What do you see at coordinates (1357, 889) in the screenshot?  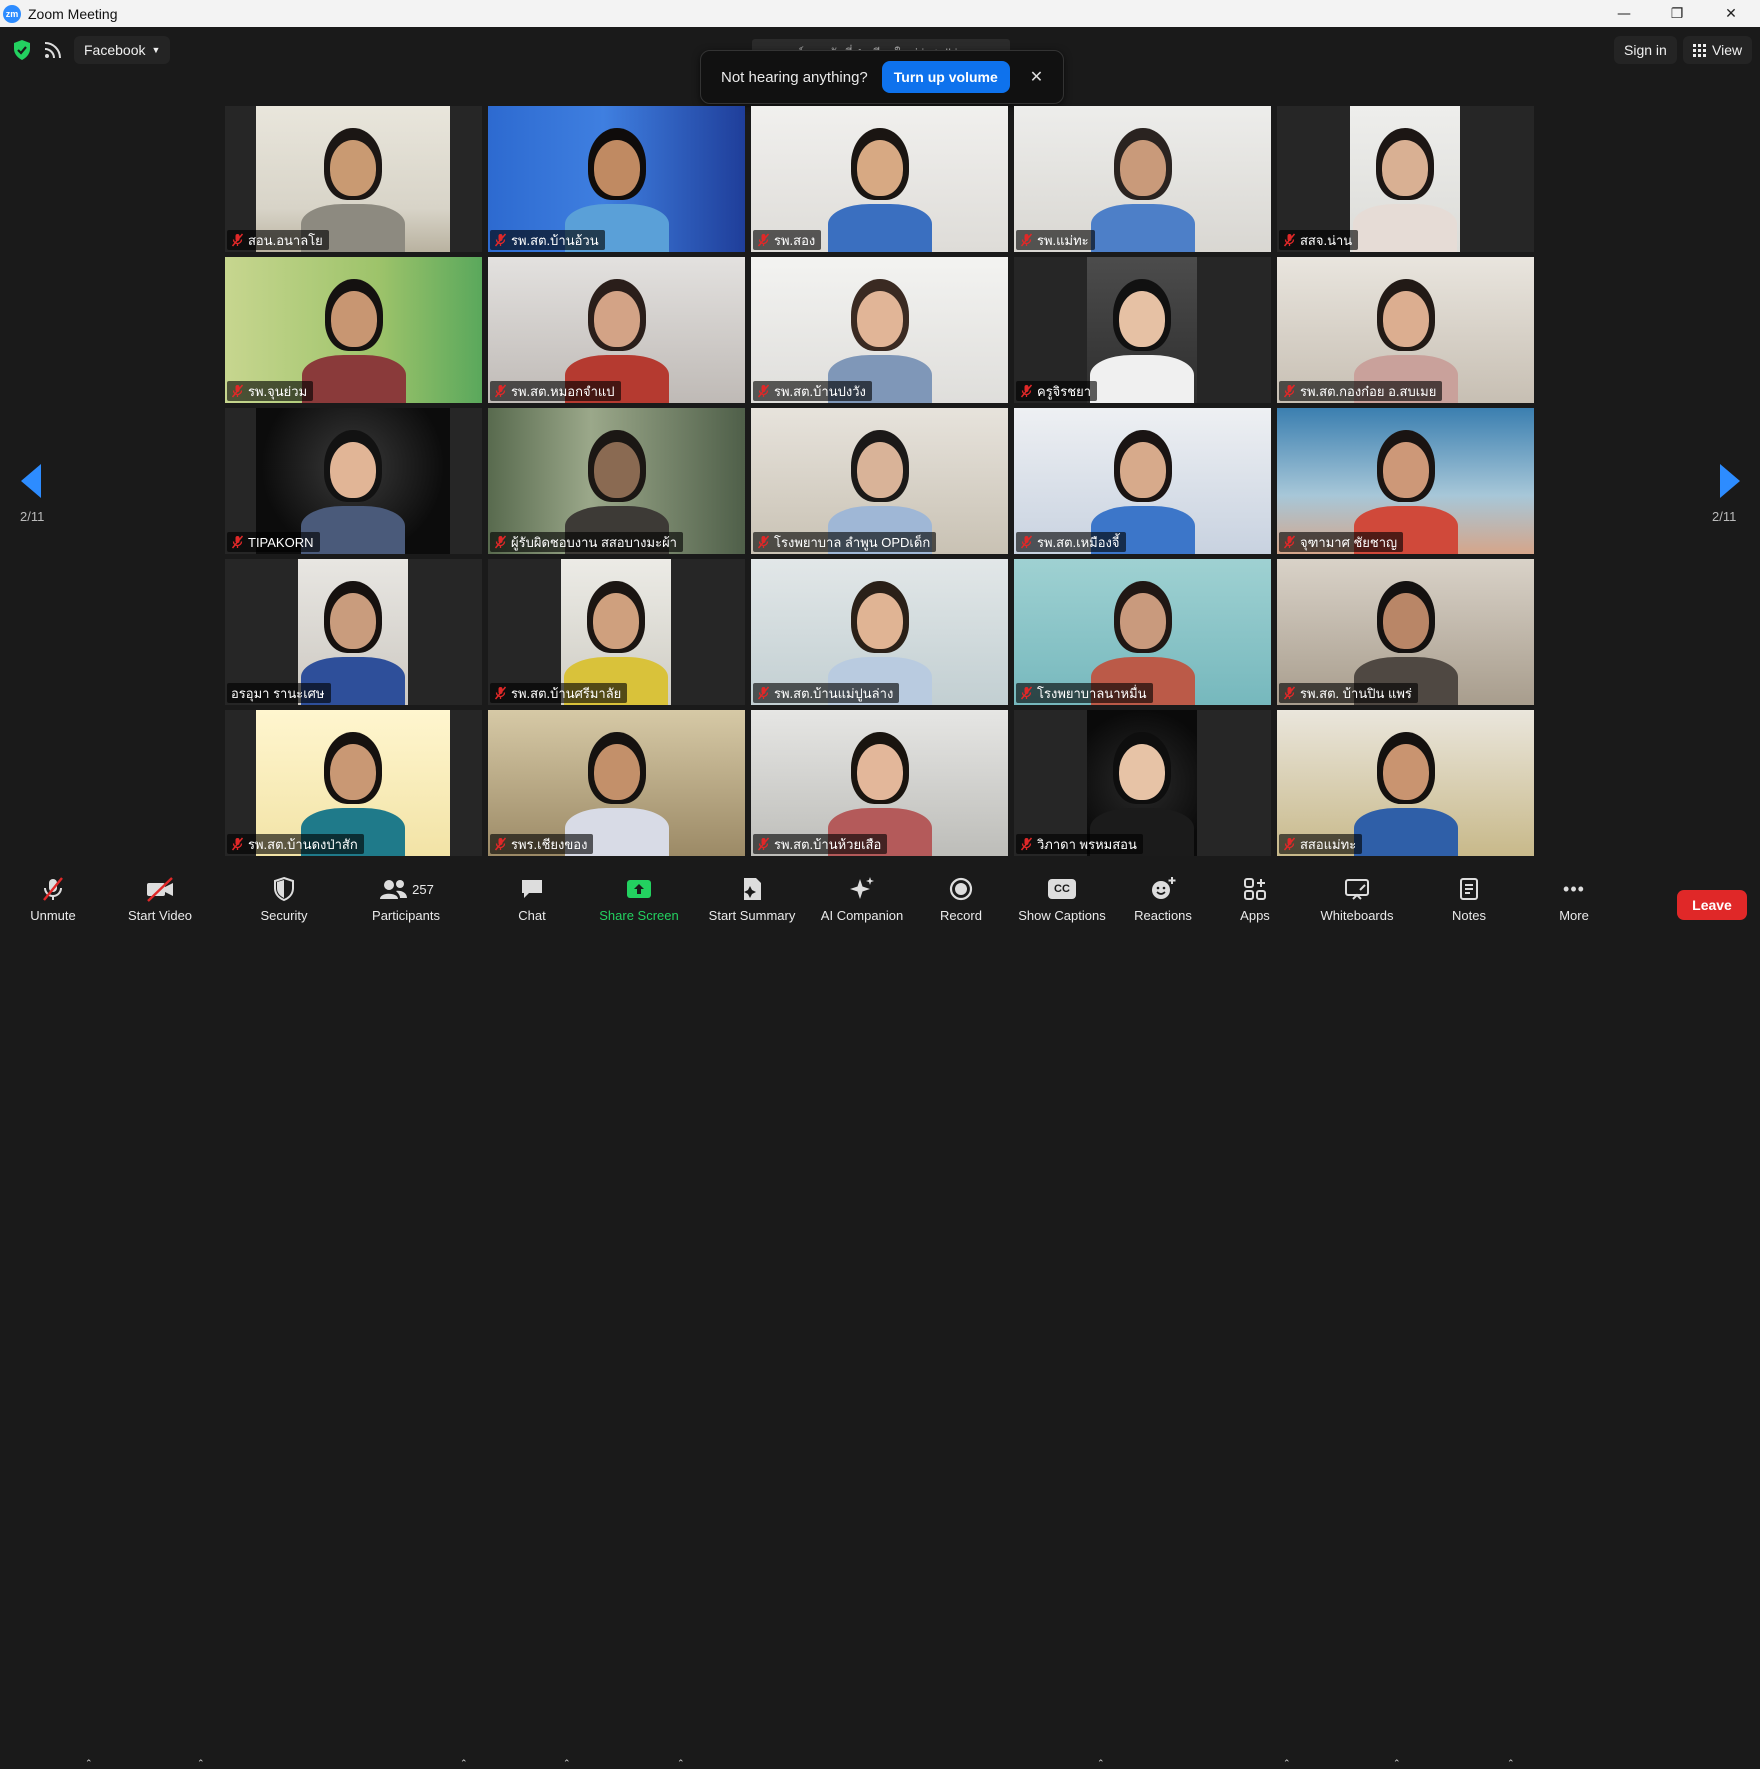 I see `whiteboard-icon` at bounding box center [1357, 889].